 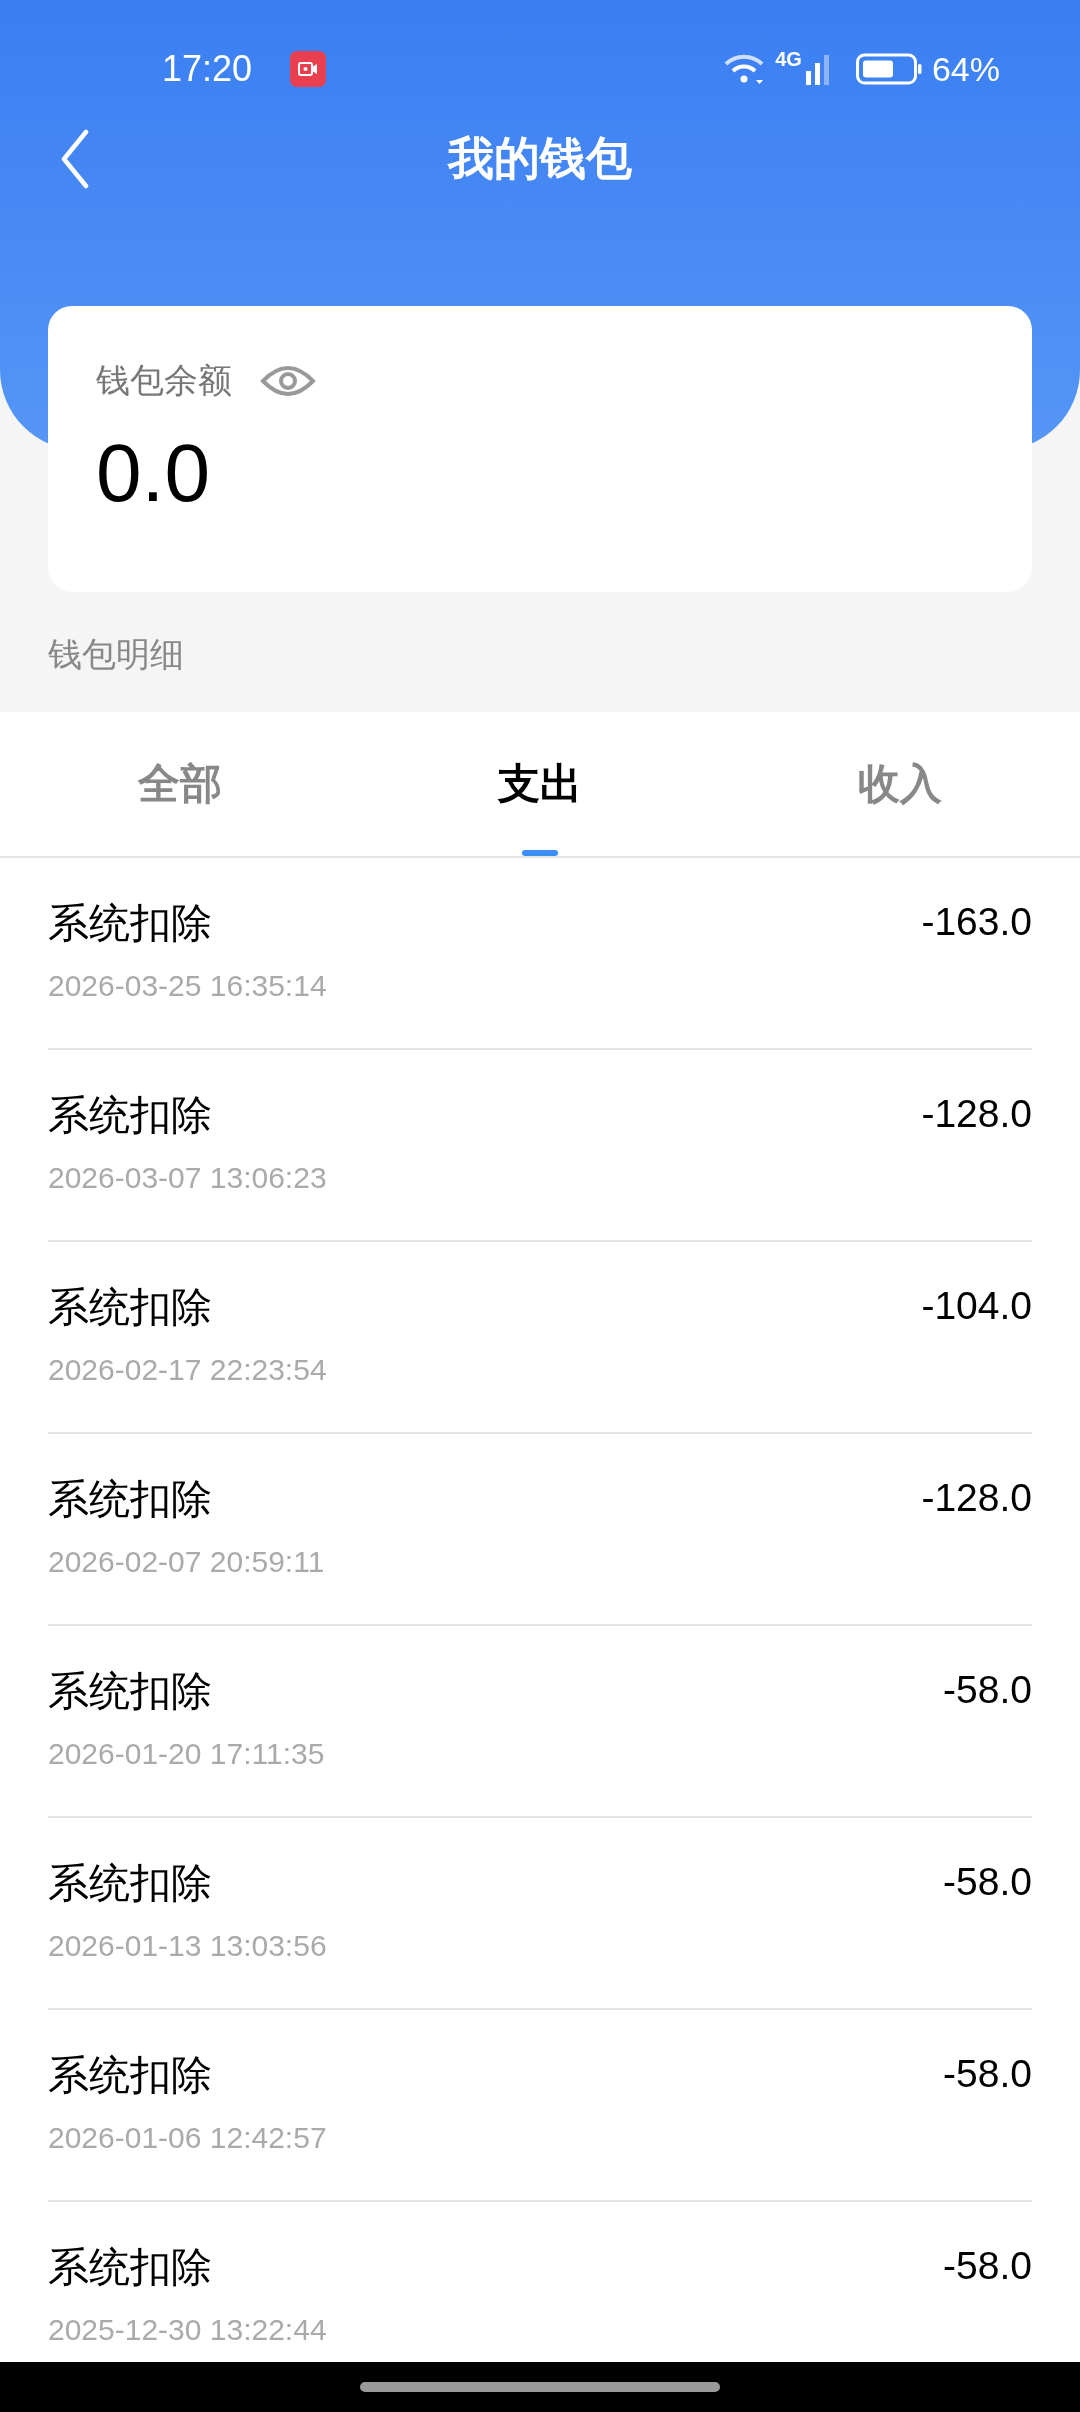 What do you see at coordinates (186, 1754) in the screenshot?
I see `transaction-time: 2026-01-20 17:11:35` at bounding box center [186, 1754].